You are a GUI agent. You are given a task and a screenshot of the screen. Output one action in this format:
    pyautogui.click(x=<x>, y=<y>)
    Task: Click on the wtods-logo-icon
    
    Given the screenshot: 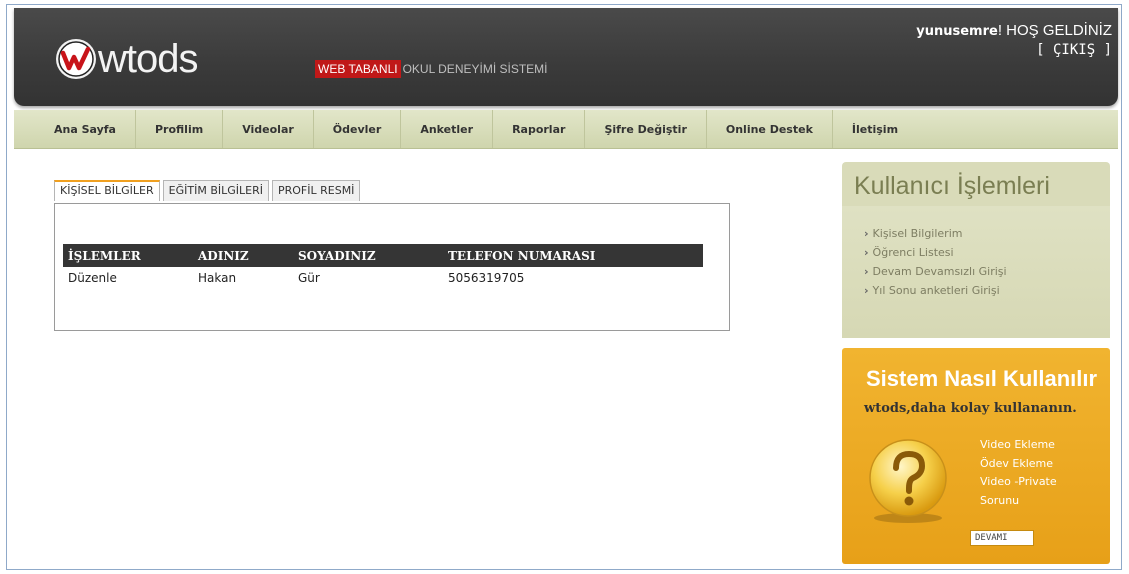 What is the action you would take?
    pyautogui.click(x=76, y=59)
    